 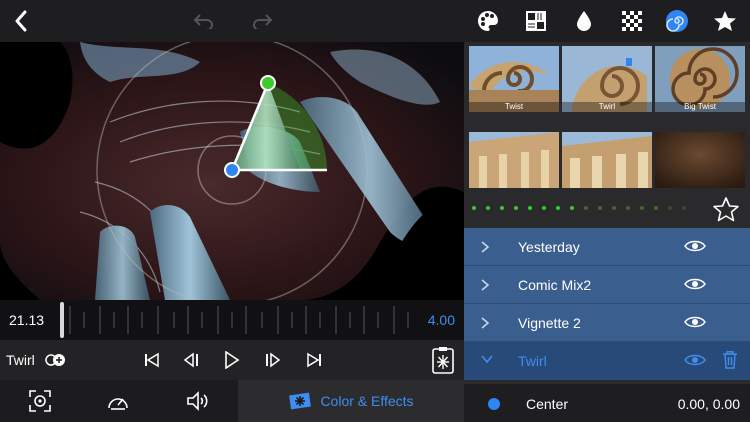 I want to click on tab-color-effects-label: Color & Effects, so click(x=367, y=401).